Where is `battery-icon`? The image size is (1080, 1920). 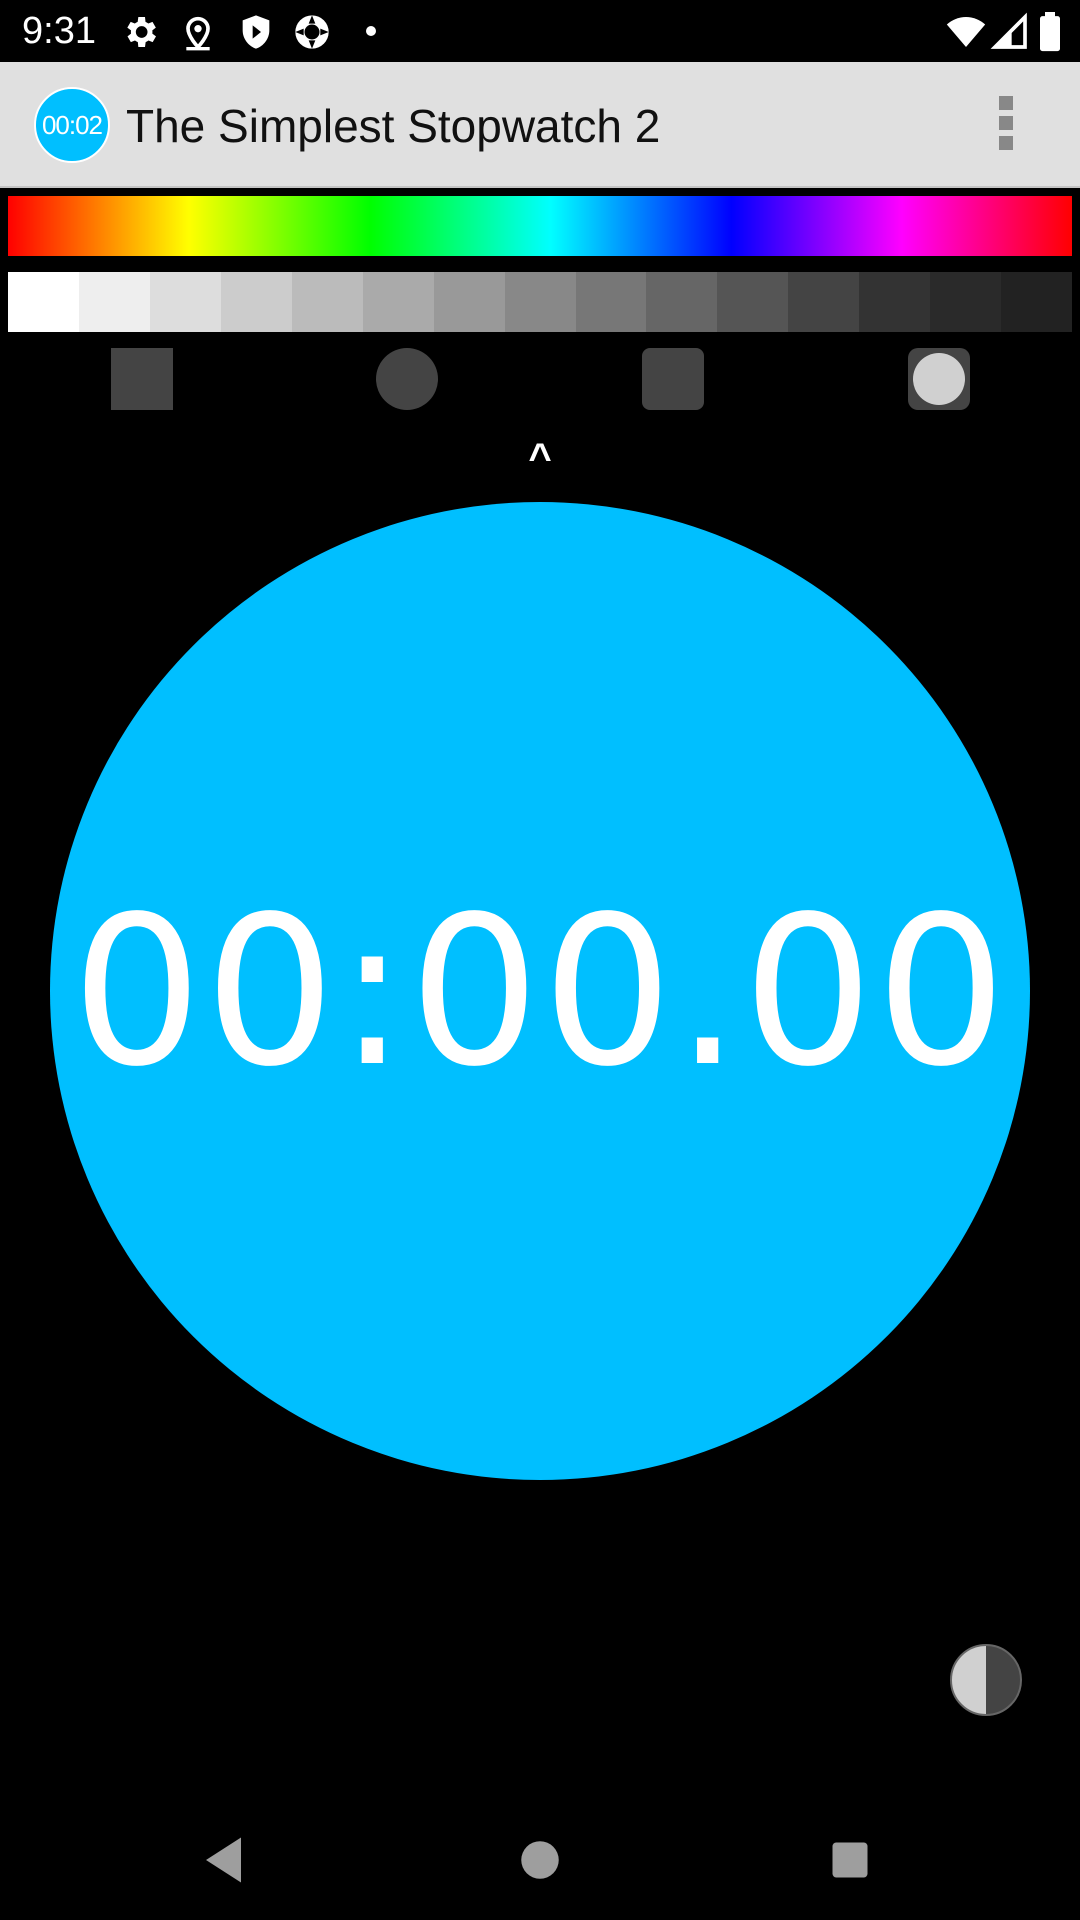
battery-icon is located at coordinates (1050, 32).